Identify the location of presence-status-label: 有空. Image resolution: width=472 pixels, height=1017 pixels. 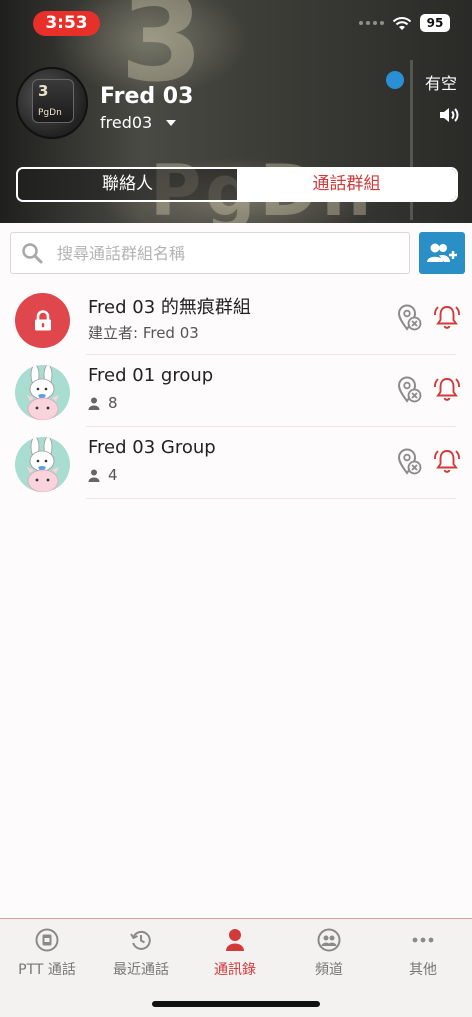
(441, 82).